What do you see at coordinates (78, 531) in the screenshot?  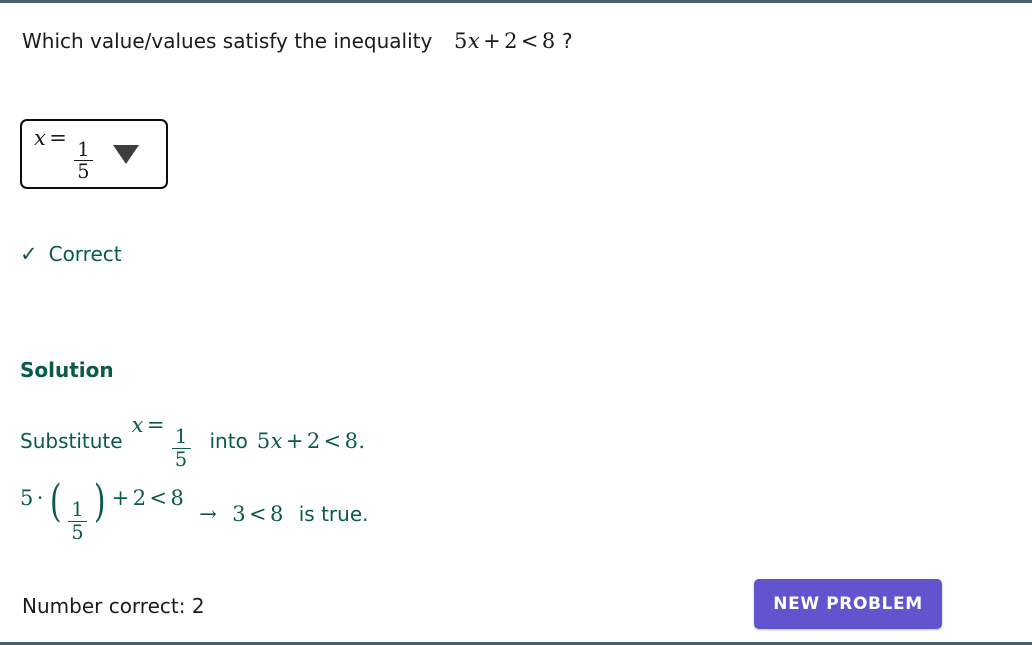 I see `sol2-denominator: 5` at bounding box center [78, 531].